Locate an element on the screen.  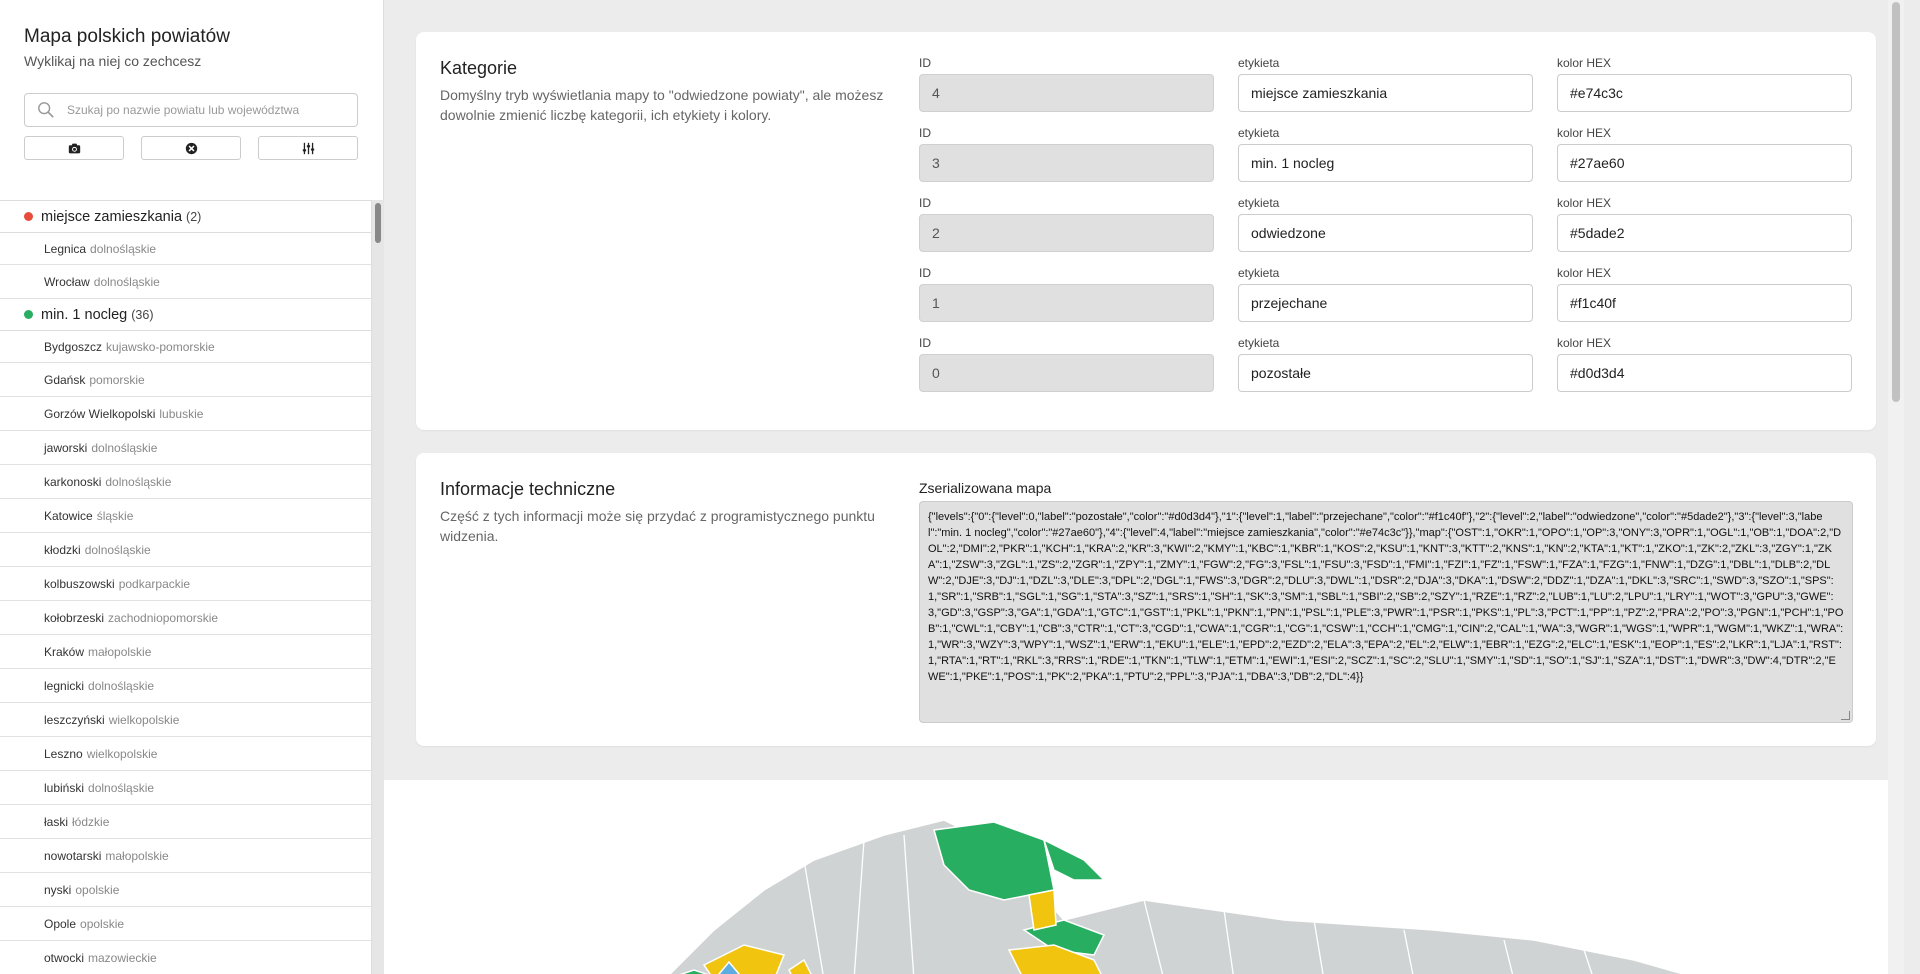
list-item: kołobrzeski zachodniopomorskie is located at coordinates (185, 618).